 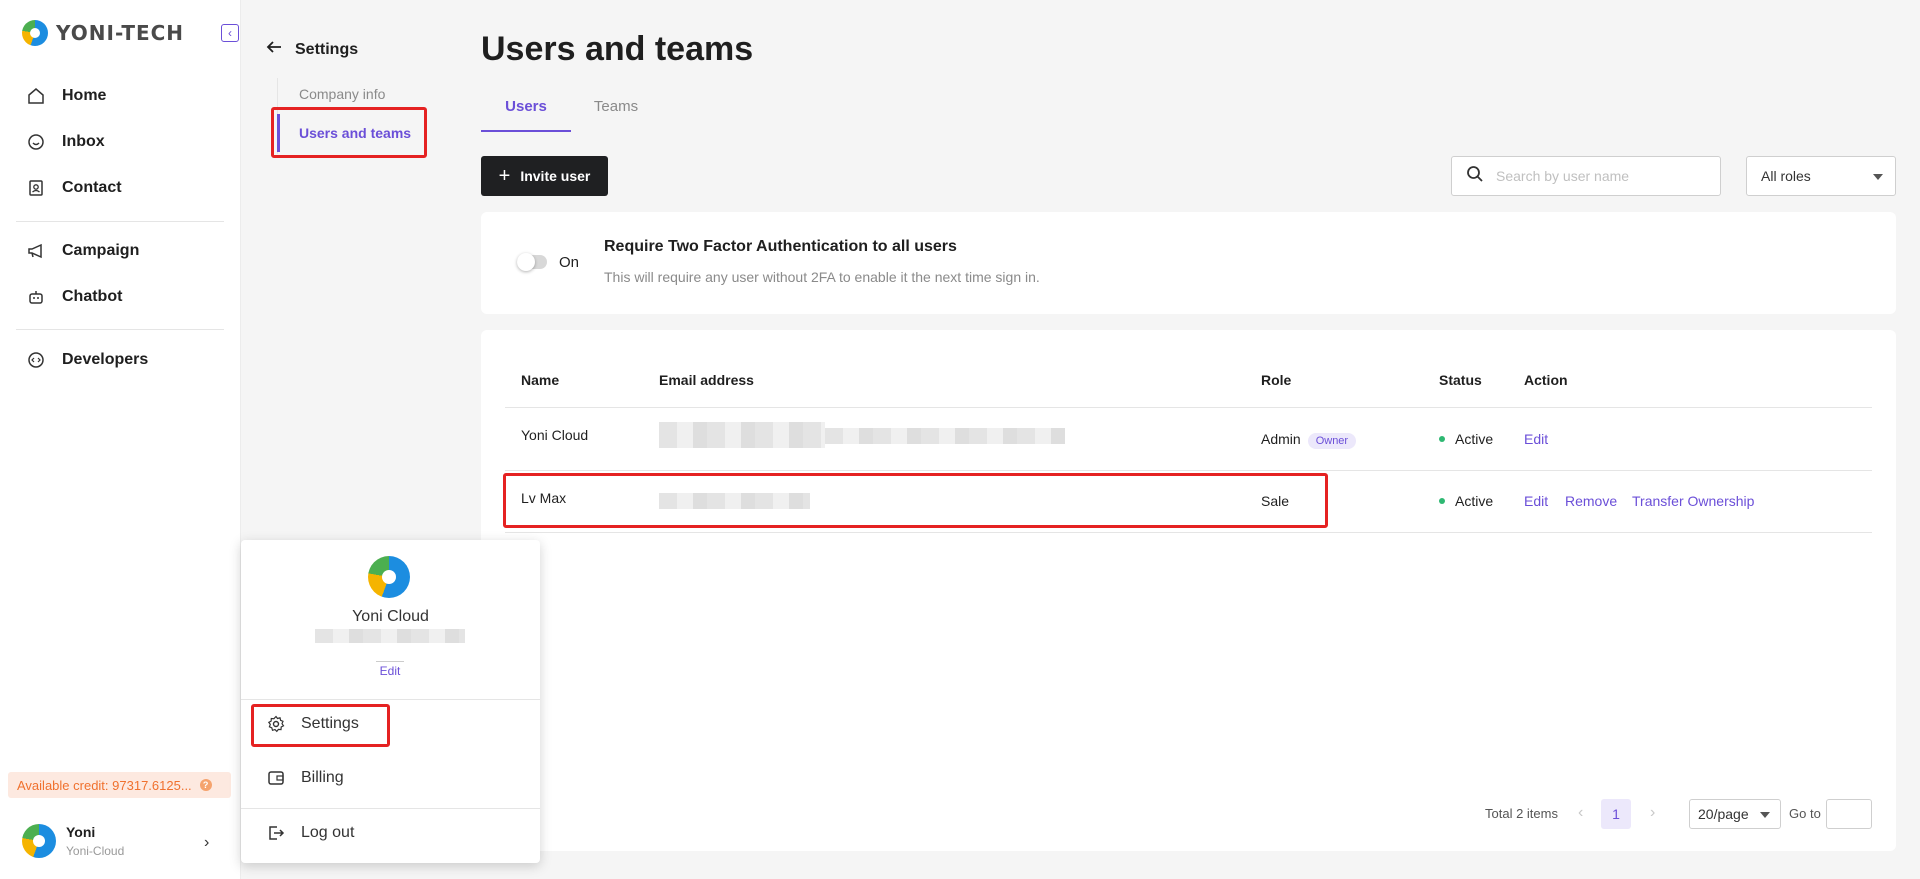 What do you see at coordinates (540, 380) in the screenshot?
I see `column-header-name: Name` at bounding box center [540, 380].